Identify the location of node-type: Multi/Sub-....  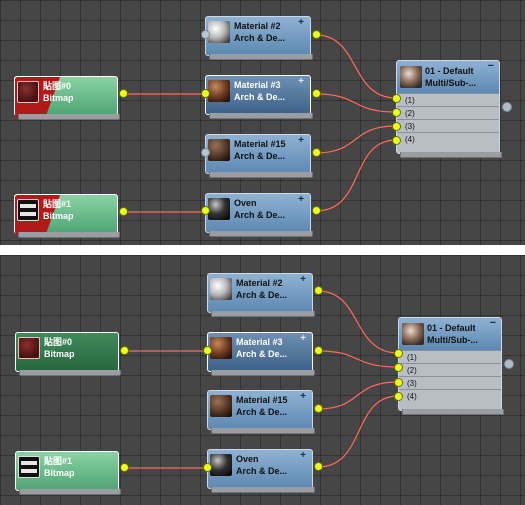
(450, 83).